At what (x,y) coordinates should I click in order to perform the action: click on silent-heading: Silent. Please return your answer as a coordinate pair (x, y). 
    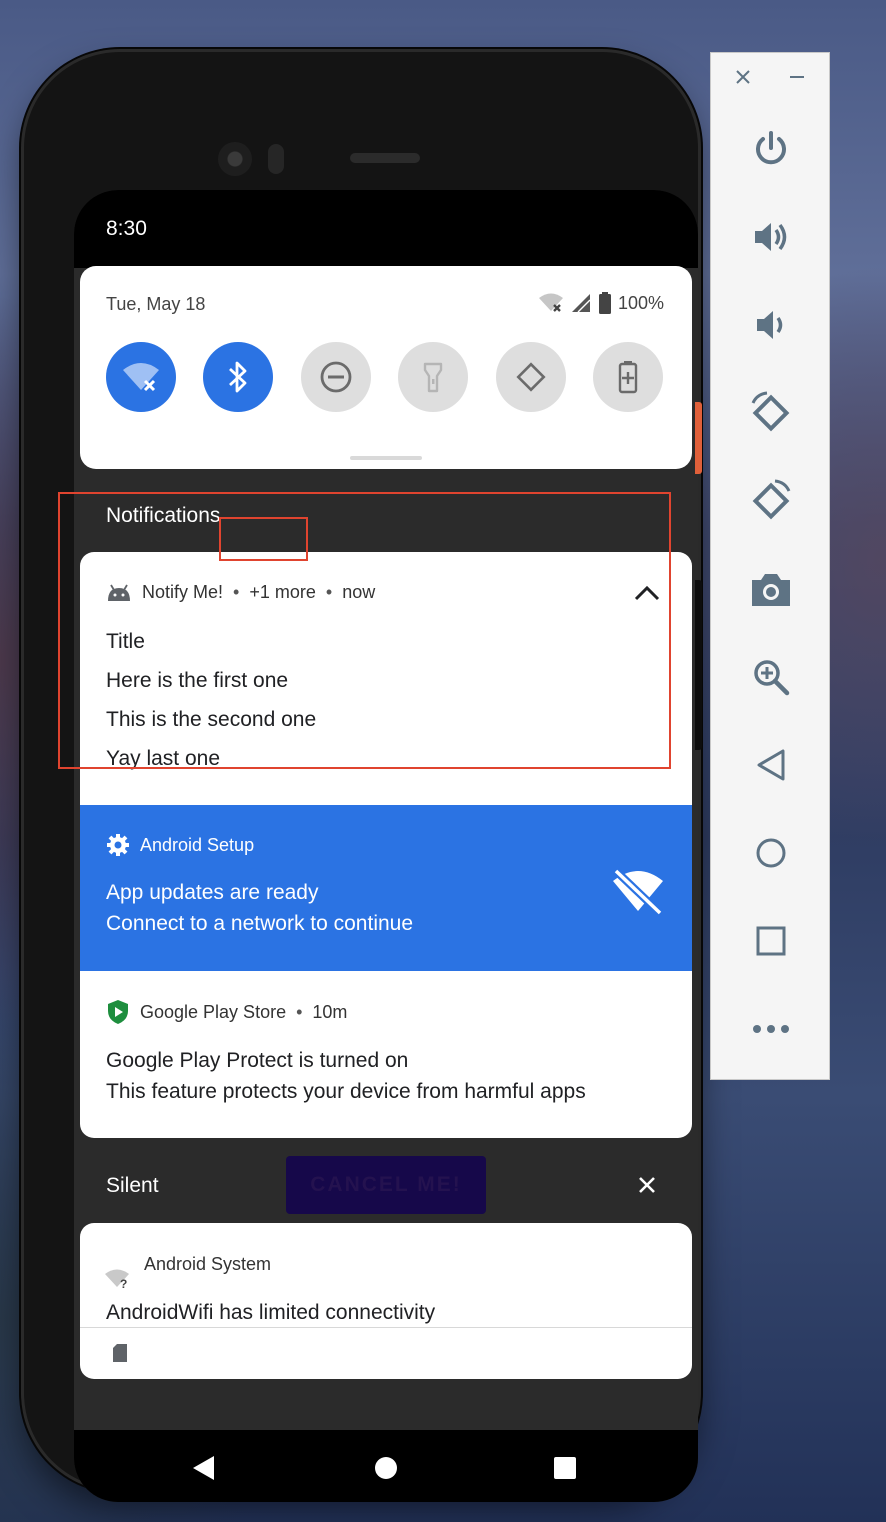
    Looking at the image, I should click on (132, 1185).